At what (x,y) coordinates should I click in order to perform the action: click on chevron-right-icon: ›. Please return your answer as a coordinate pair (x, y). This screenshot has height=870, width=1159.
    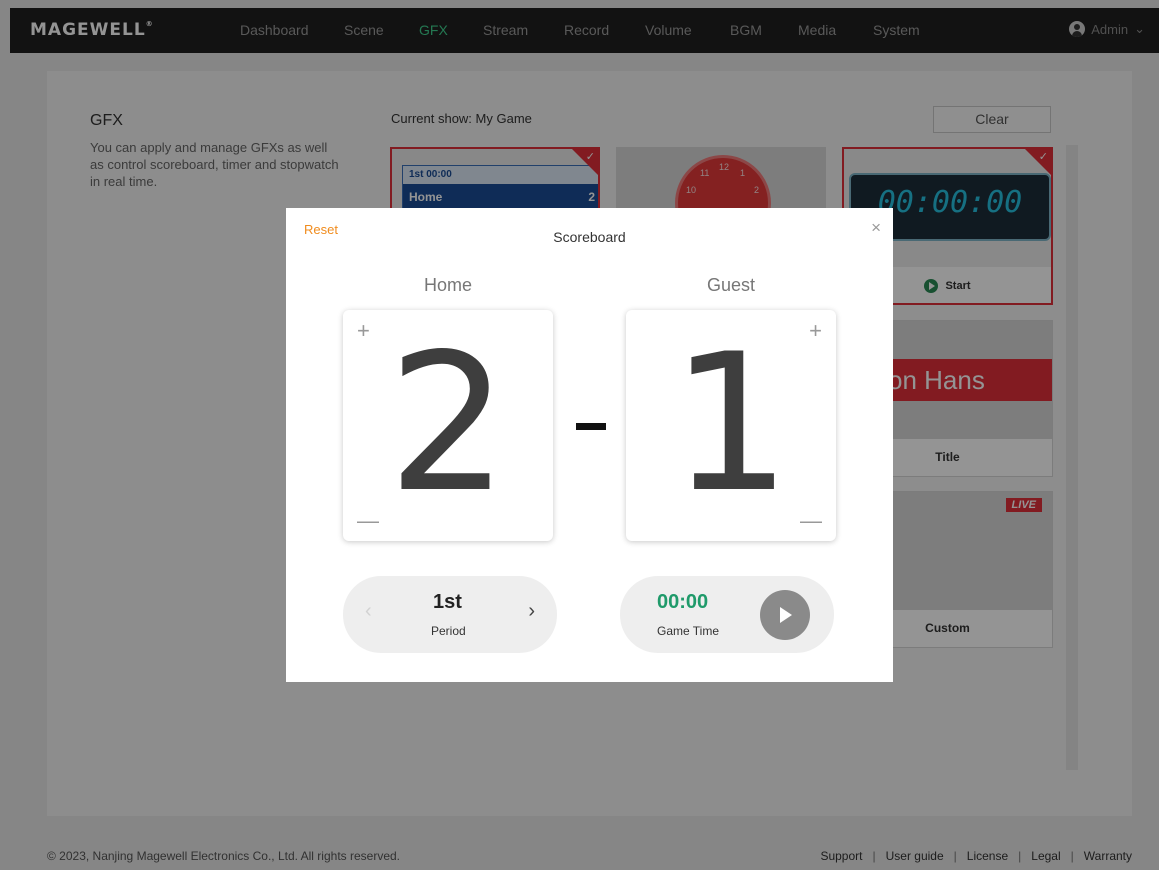
    Looking at the image, I should click on (531, 611).